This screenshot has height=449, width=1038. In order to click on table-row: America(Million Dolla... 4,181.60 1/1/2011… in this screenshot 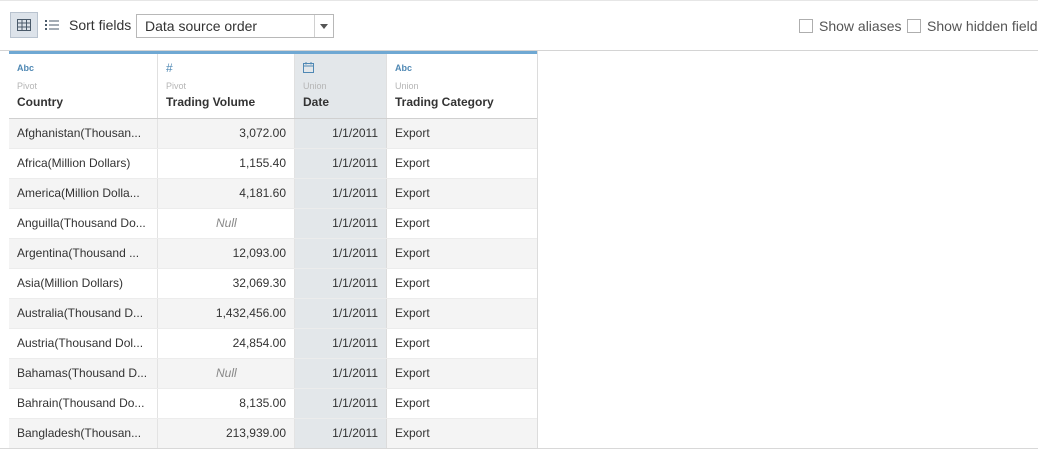, I will do `click(273, 194)`.